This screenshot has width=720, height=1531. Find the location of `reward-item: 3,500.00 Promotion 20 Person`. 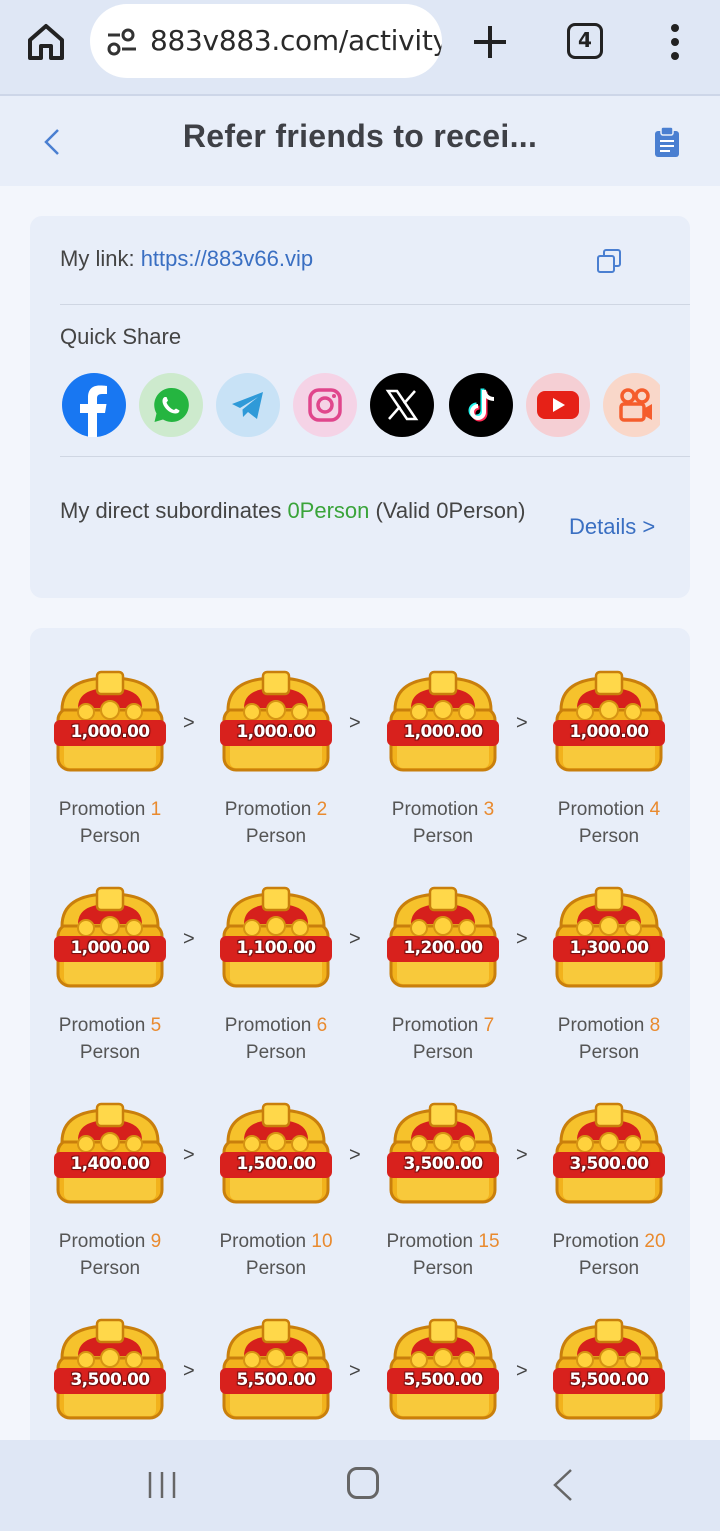

reward-item: 3,500.00 Promotion 20 Person is located at coordinates (604, 1200).